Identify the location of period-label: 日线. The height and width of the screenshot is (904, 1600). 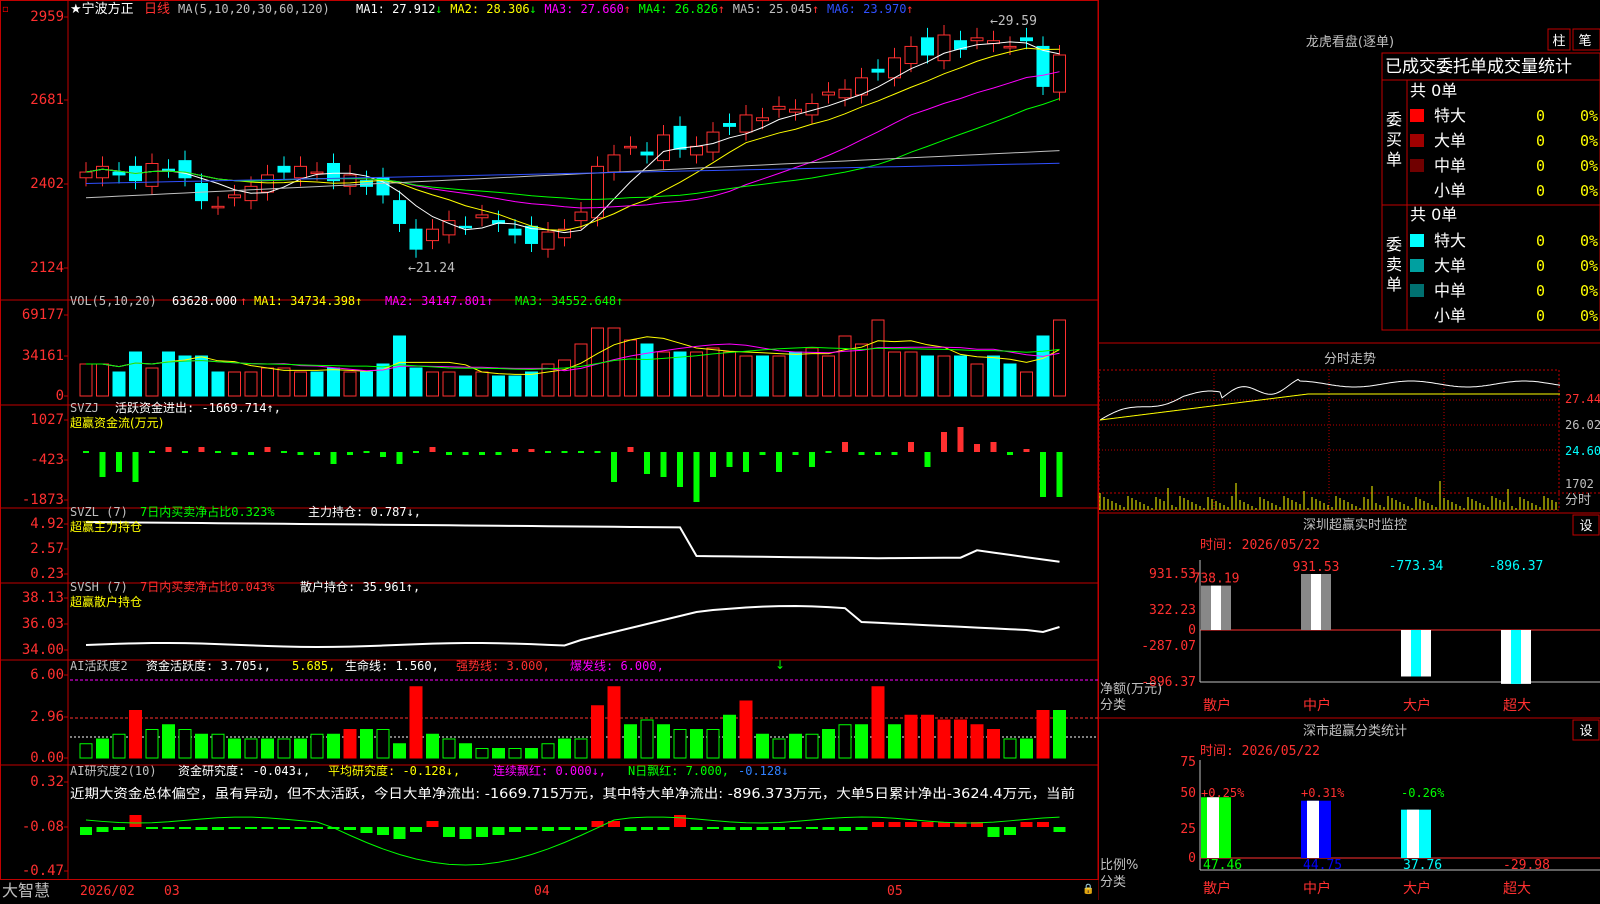
(157, 9).